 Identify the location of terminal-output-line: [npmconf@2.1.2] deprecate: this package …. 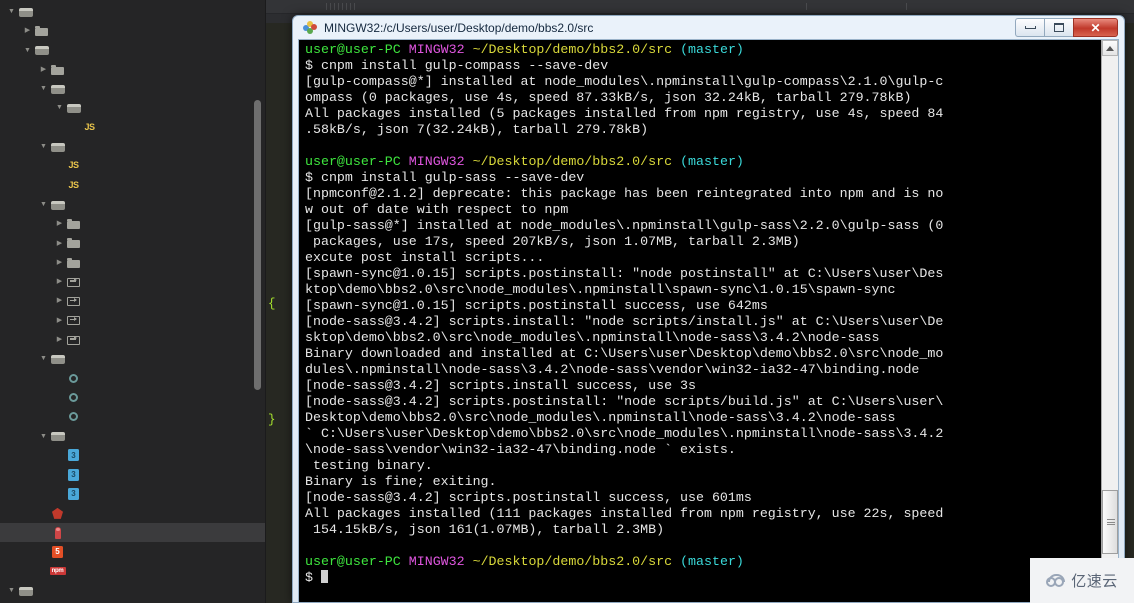
(624, 193).